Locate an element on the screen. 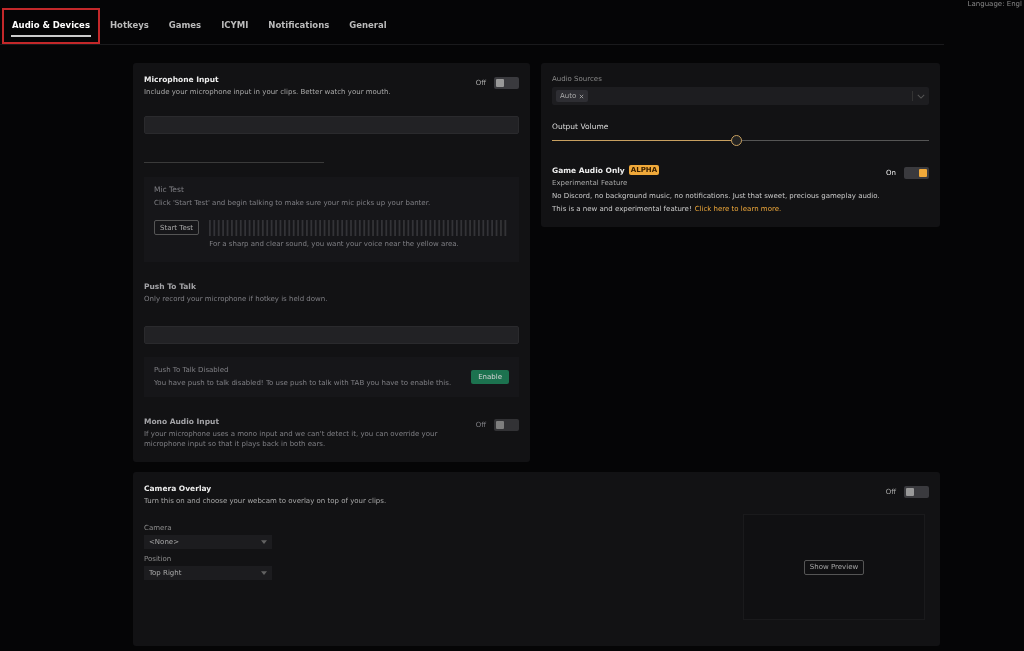 The image size is (1024, 651). volume-slider is located at coordinates (740, 141).